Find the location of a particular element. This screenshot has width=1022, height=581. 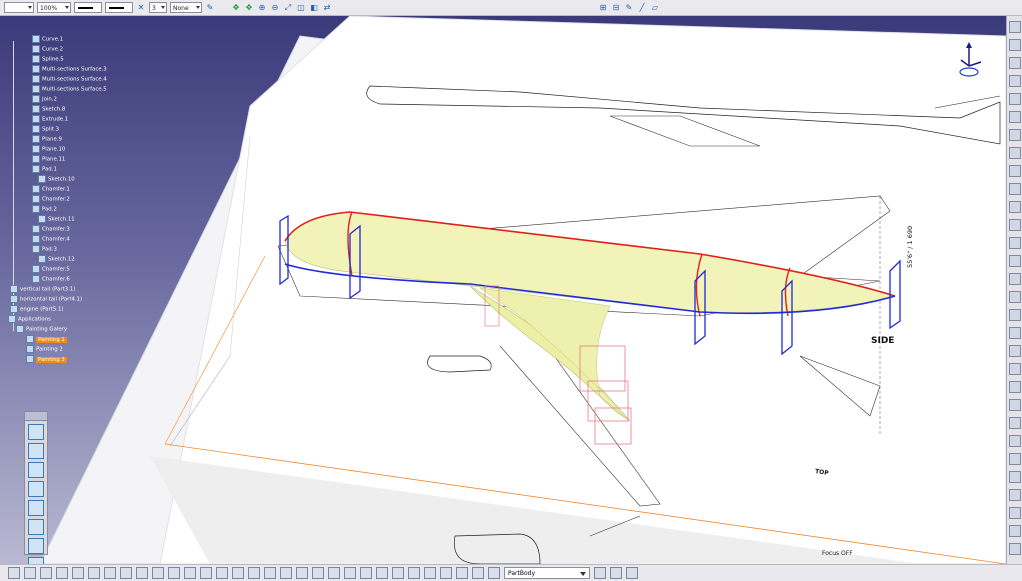

help-icon is located at coordinates (158, 573).